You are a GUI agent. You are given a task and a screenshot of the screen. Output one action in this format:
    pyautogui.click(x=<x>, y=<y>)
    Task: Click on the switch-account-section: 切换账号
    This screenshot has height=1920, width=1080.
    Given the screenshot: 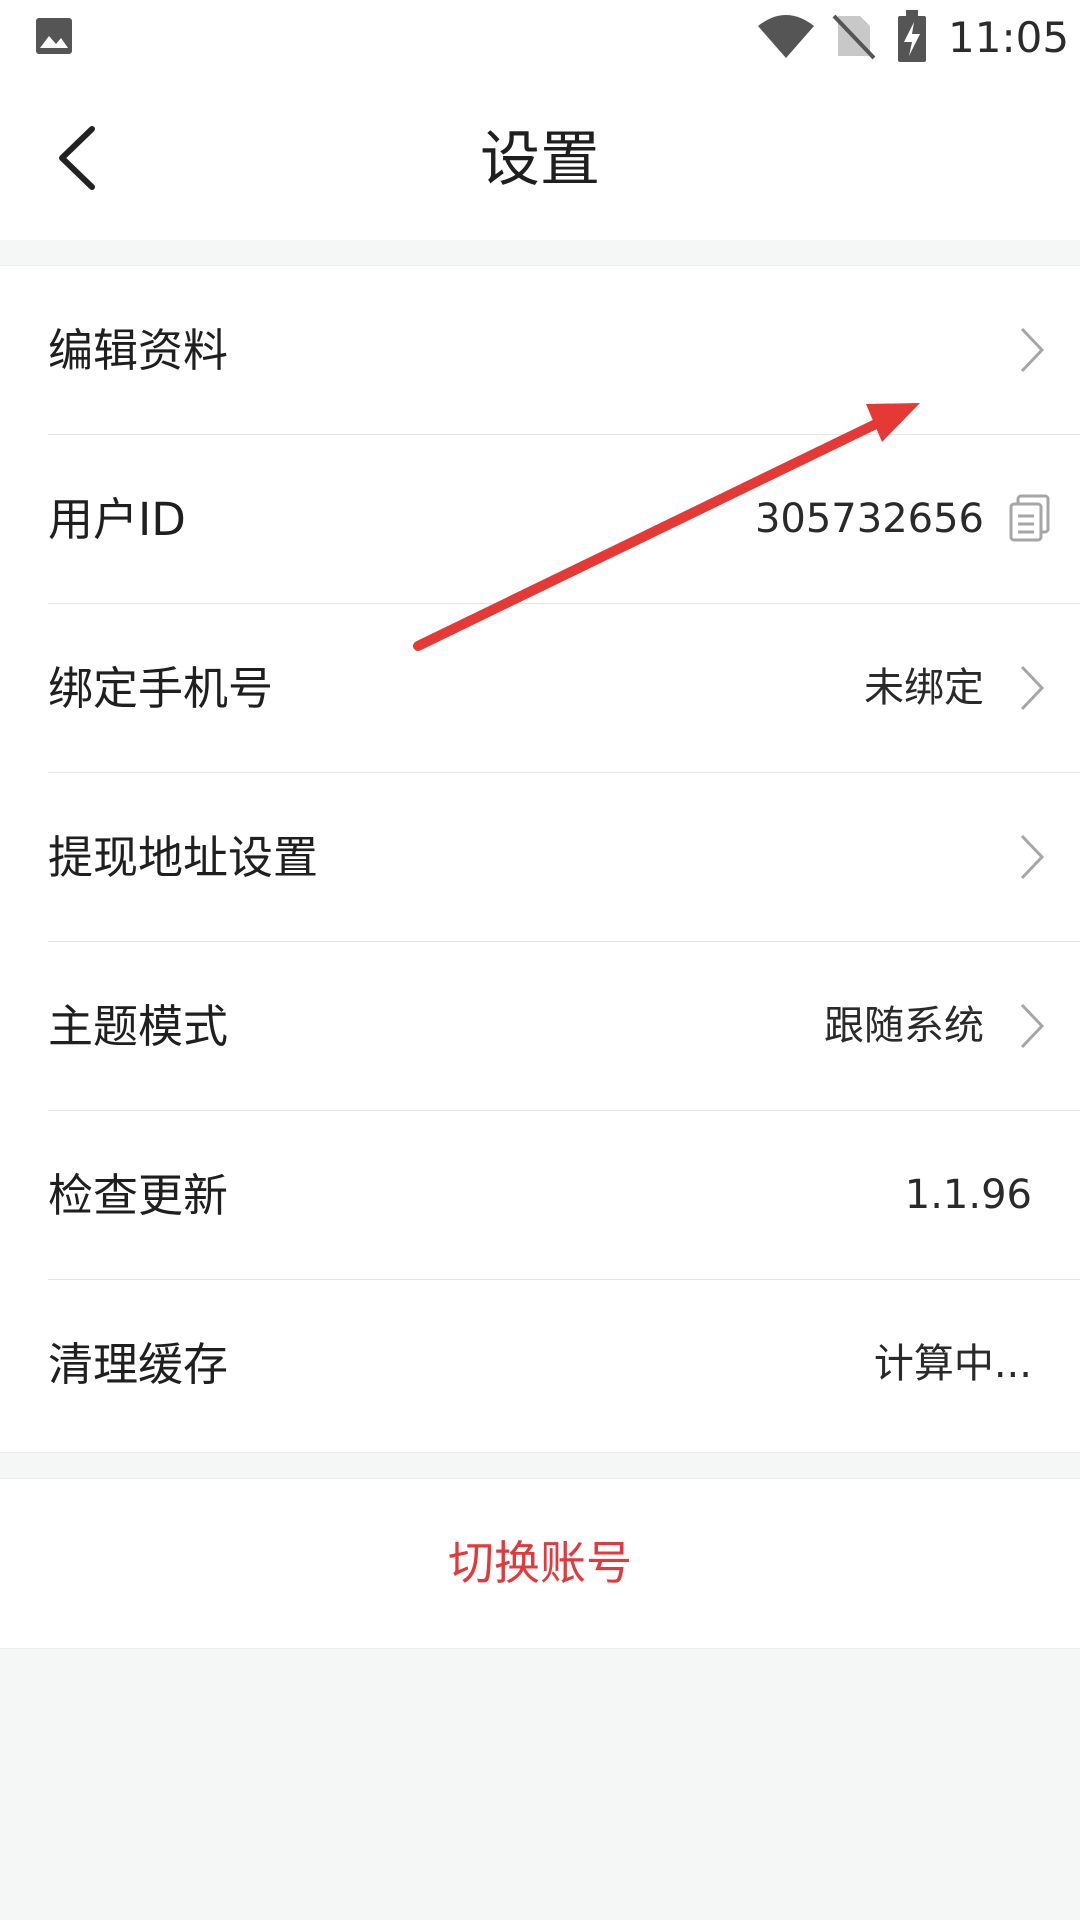 What is the action you would take?
    pyautogui.click(x=540, y=1563)
    